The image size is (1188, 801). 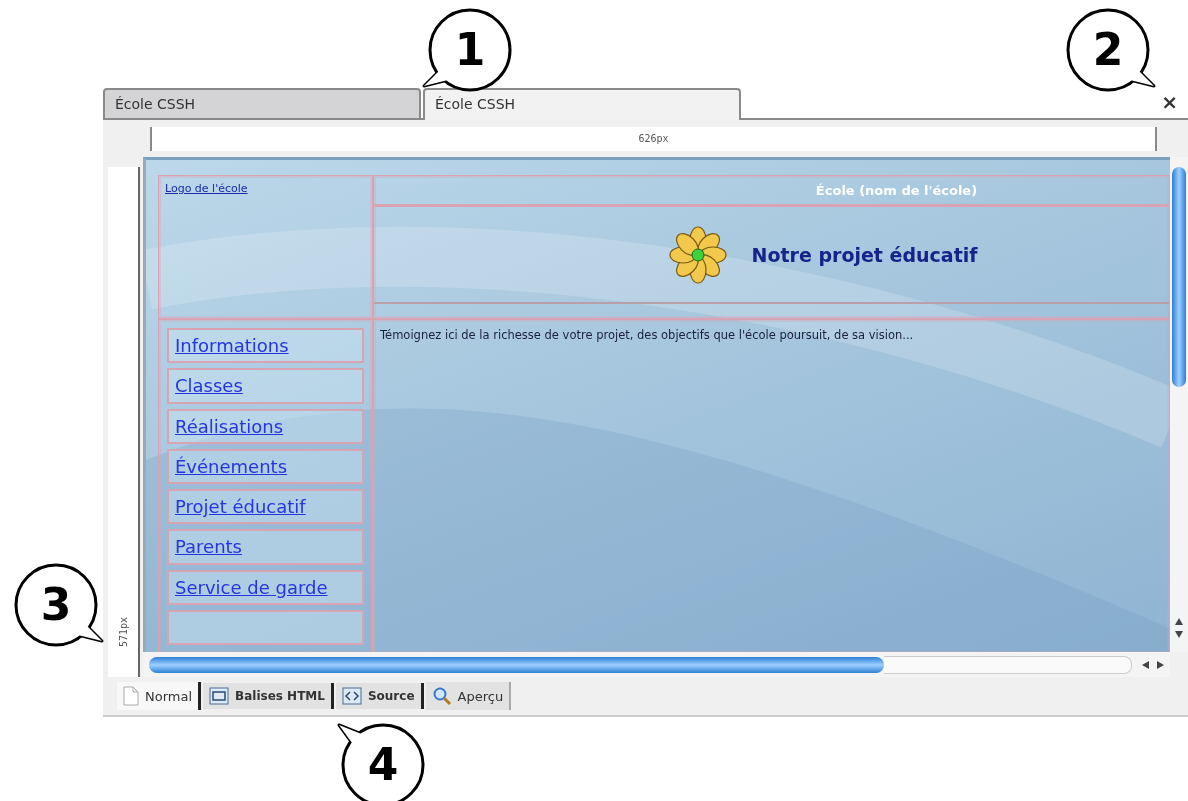 What do you see at coordinates (131, 696) in the screenshot?
I see `page-icon` at bounding box center [131, 696].